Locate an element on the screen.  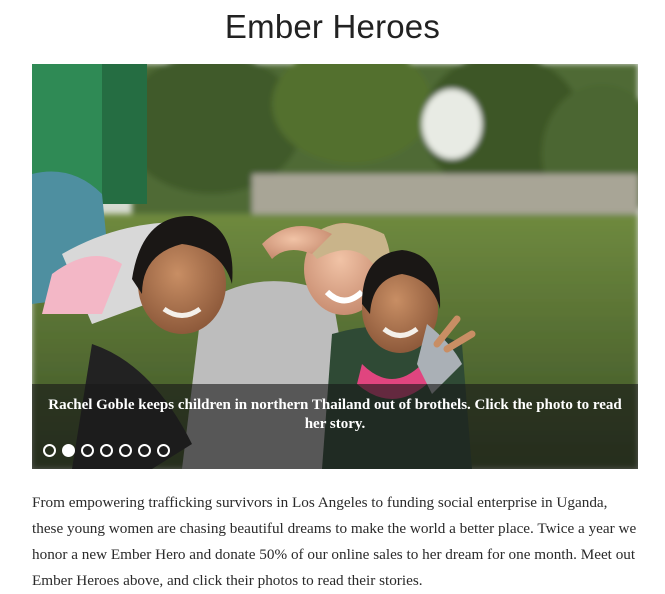
page-title: Ember Heroes is located at coordinates (332, 26).